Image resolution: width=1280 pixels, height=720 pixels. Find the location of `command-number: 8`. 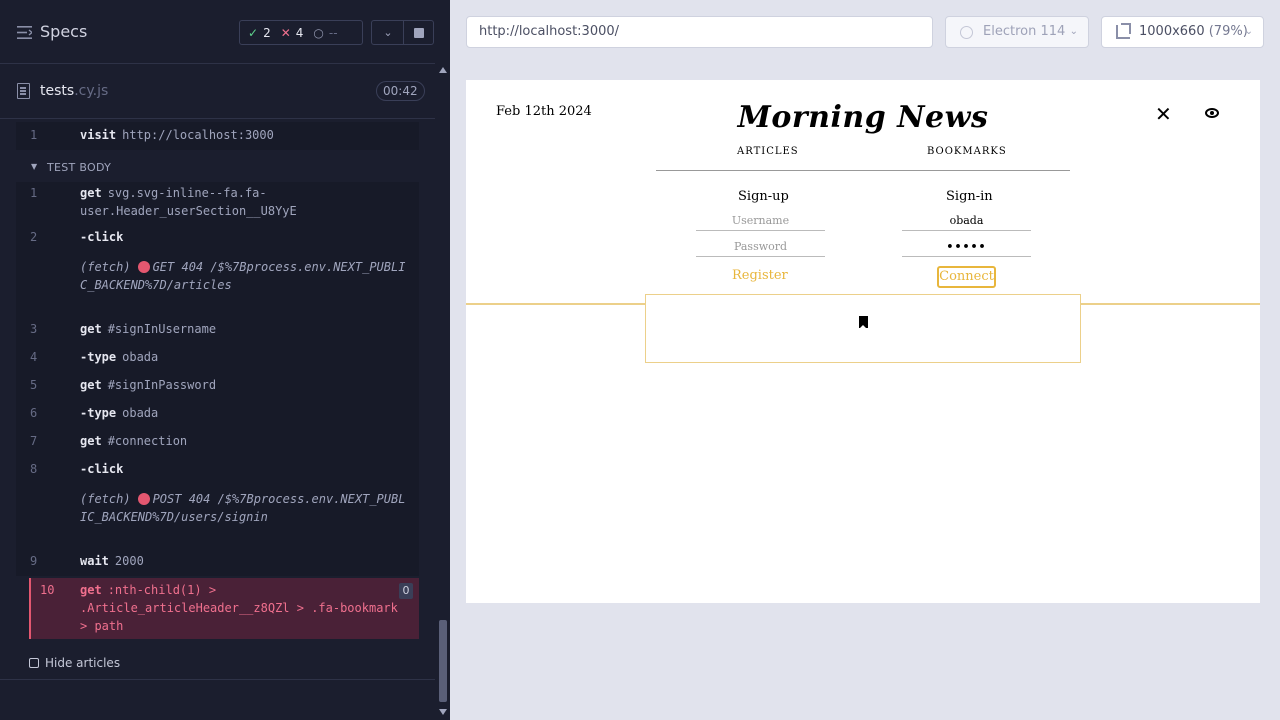

command-number: 8 is located at coordinates (34, 469).